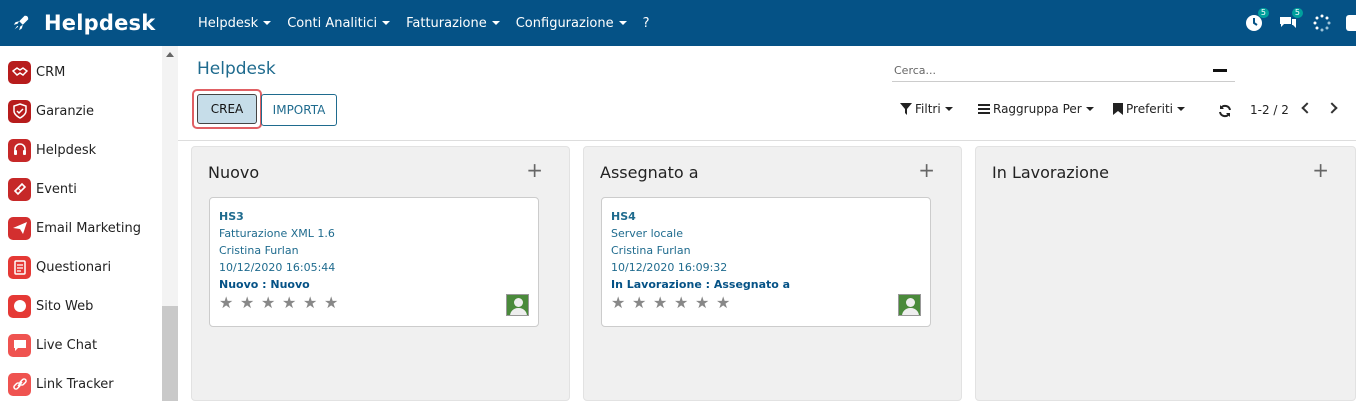 This screenshot has height=401, width=1356. Describe the element at coordinates (649, 172) in the screenshot. I see `column-title: Assegnato a` at that location.